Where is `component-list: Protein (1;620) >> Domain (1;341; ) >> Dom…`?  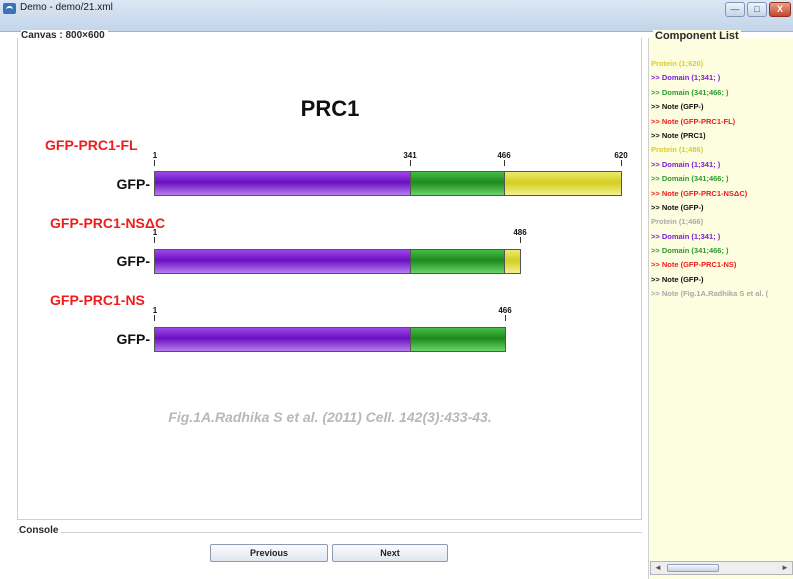 component-list: Protein (1;620) >> Domain (1;341; ) >> Dom… is located at coordinates (722, 179).